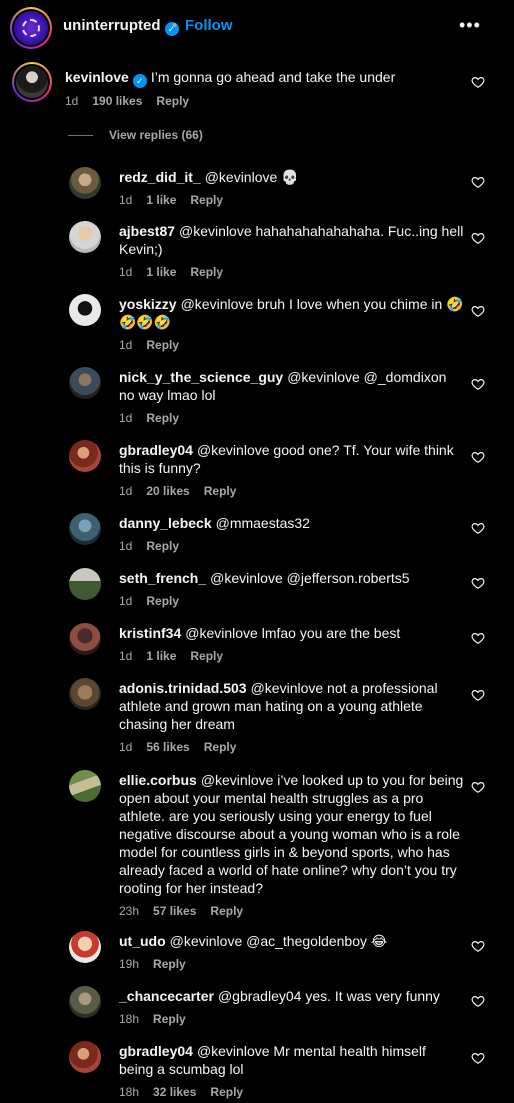 The width and height of the screenshot is (514, 1103). Describe the element at coordinates (201, 377) in the screenshot. I see `comment-username: nick_y_the_science_guy` at that location.